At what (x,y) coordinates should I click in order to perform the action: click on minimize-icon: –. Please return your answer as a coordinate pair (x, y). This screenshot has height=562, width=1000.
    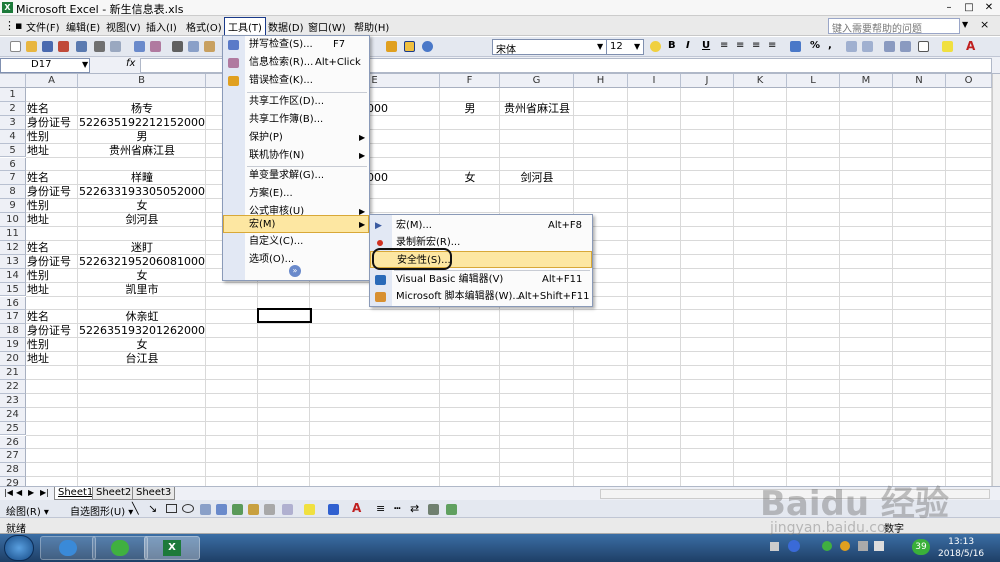
    Looking at the image, I should click on (949, 7).